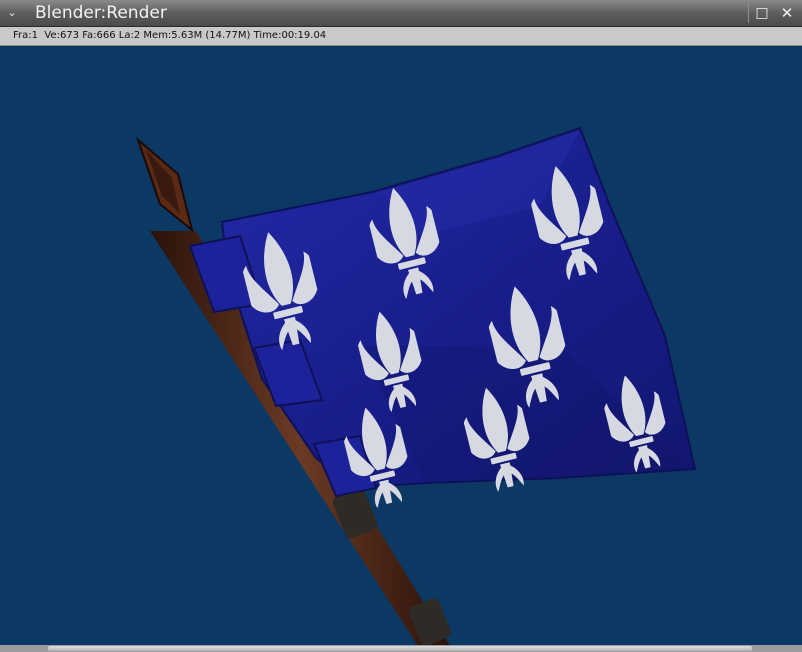 Image resolution: width=802 pixels, height=652 pixels. Describe the element at coordinates (787, 13) in the screenshot. I see `close-icon: ✕` at that location.